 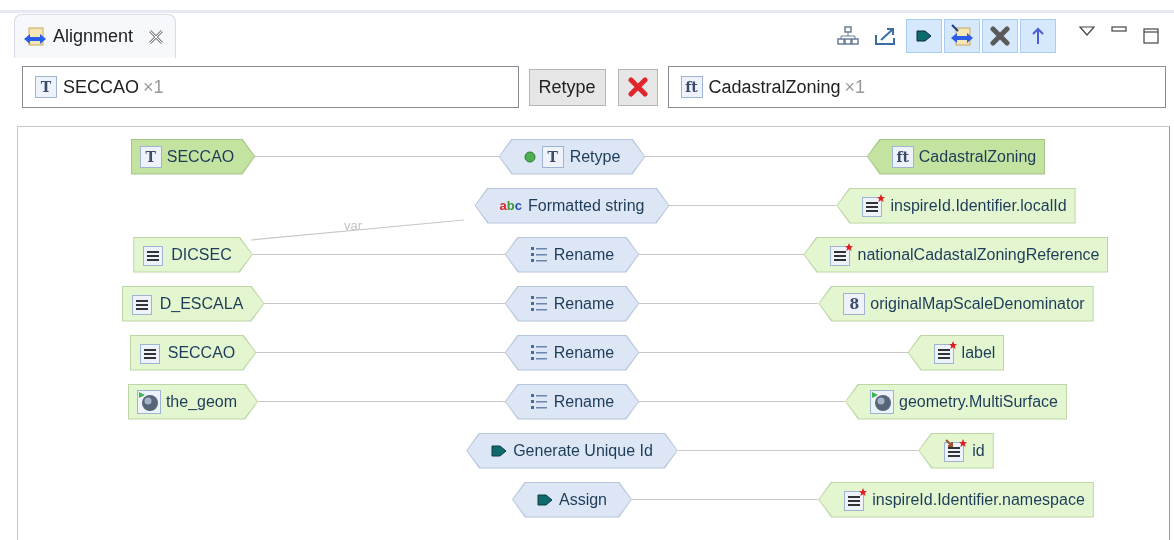 What do you see at coordinates (193, 352) in the screenshot?
I see `source-node: SECCAO` at bounding box center [193, 352].